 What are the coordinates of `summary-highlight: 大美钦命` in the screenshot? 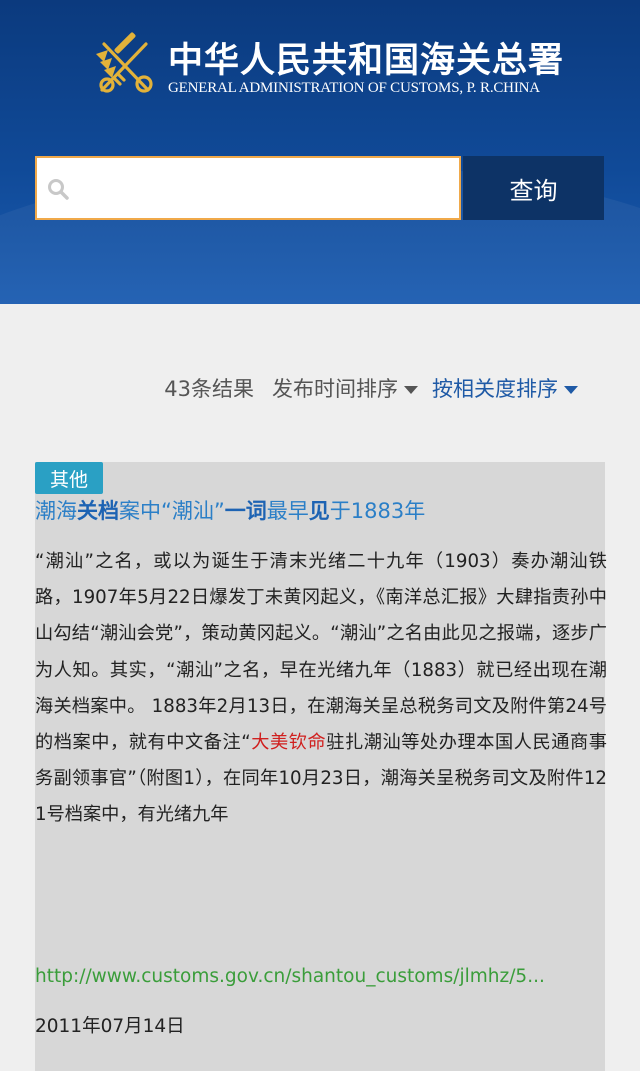 It's located at (288, 743).